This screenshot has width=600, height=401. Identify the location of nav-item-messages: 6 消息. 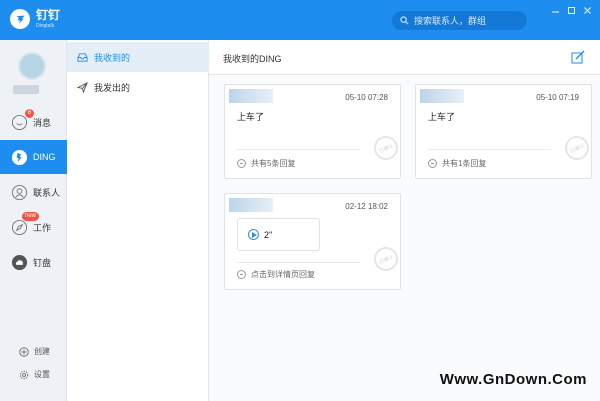
(33, 122).